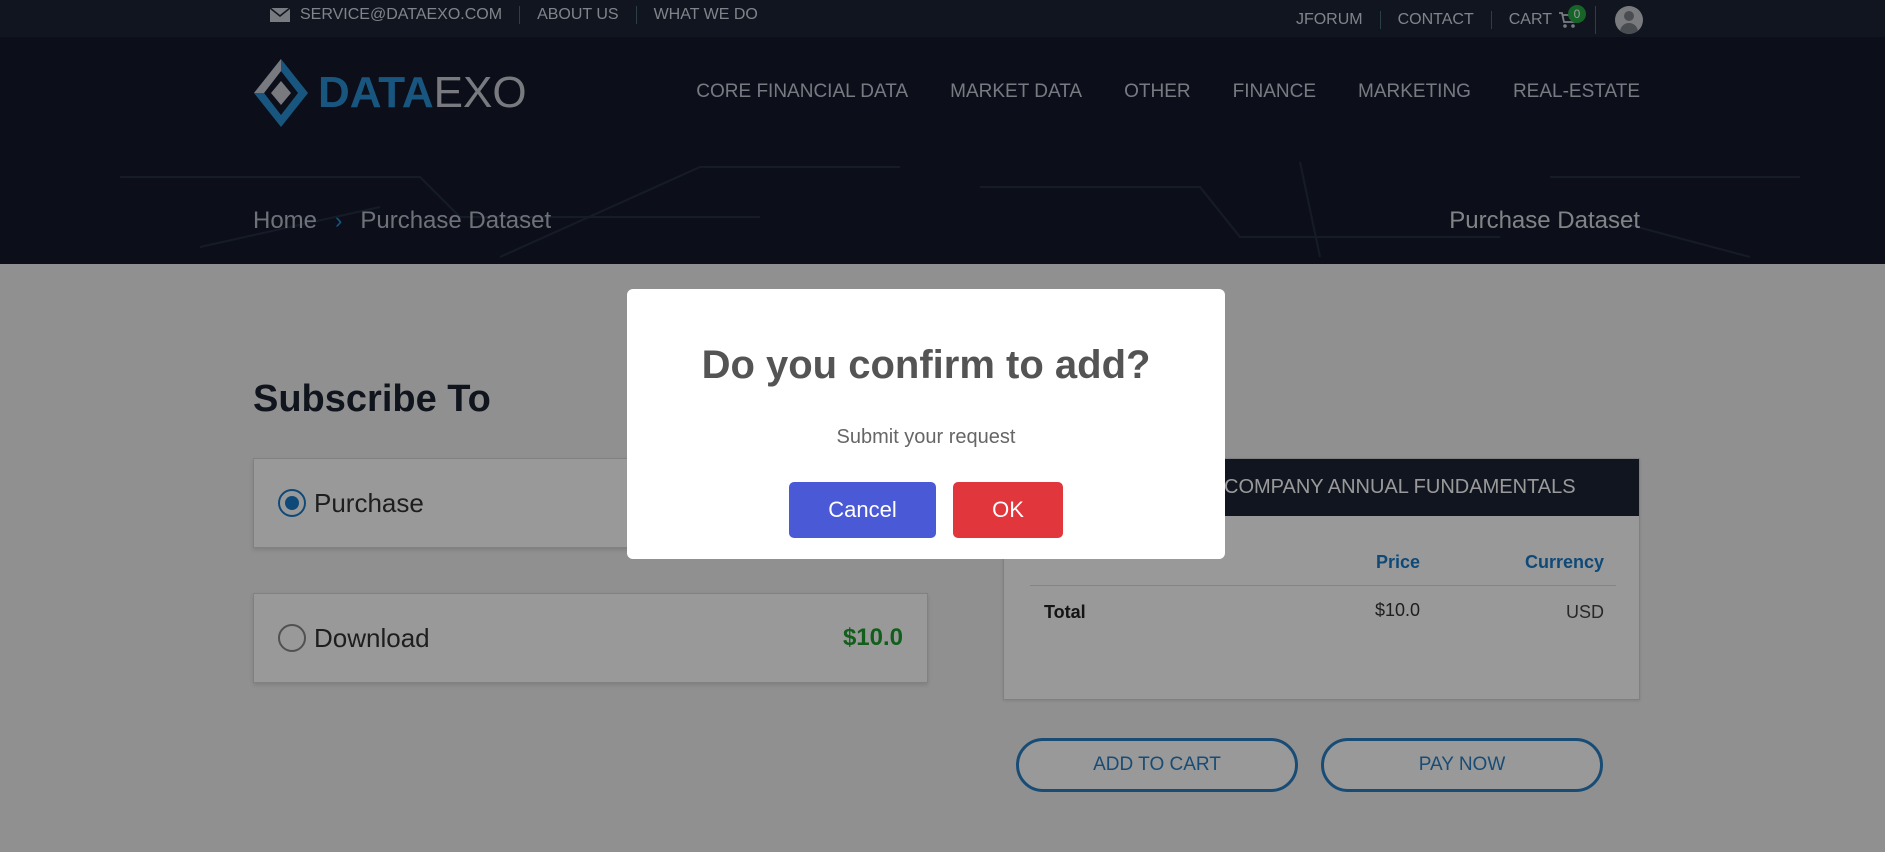 This screenshot has height=852, width=1885. Describe the element at coordinates (1008, 510) in the screenshot. I see `ok-button: OK` at that location.